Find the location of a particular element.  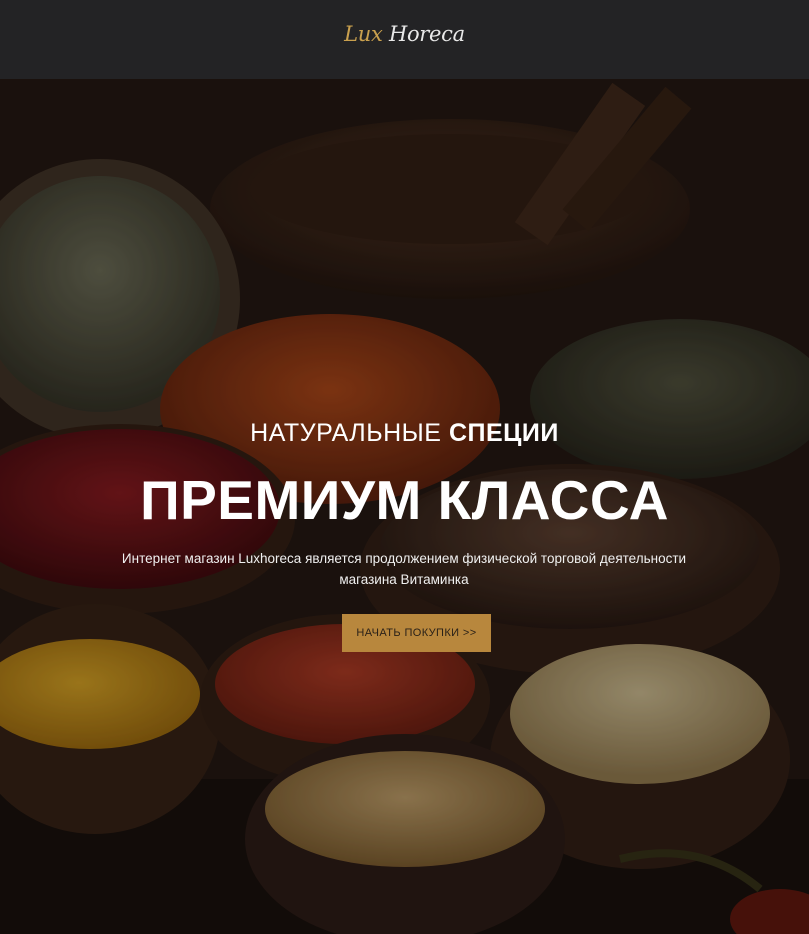

site-header: Lux Horeca is located at coordinates (404, 39).